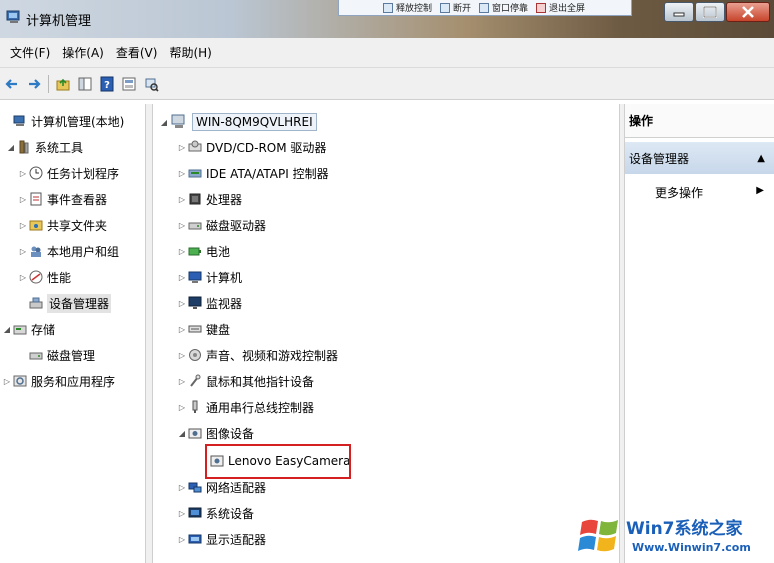 The height and width of the screenshot is (563, 774). I want to click on tree-item-disk-management: 磁盘管理, so click(56, 355).